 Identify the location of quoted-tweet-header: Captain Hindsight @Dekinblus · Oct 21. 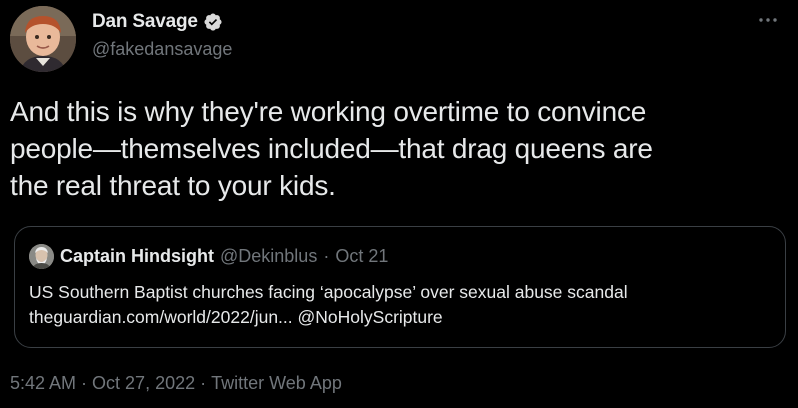
(208, 256).